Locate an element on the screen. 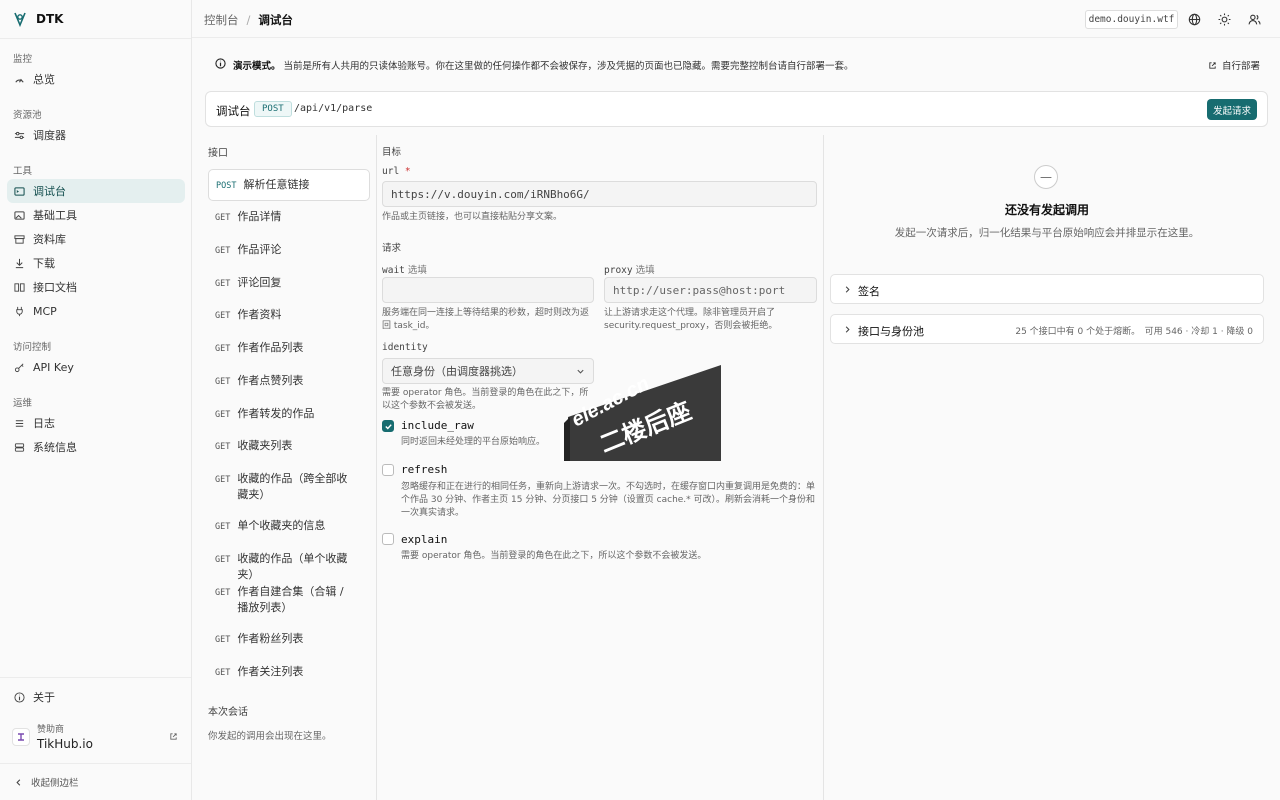 The image size is (1280, 800). collapse-sidebar-button: 收起侧边栏 is located at coordinates (46, 782).